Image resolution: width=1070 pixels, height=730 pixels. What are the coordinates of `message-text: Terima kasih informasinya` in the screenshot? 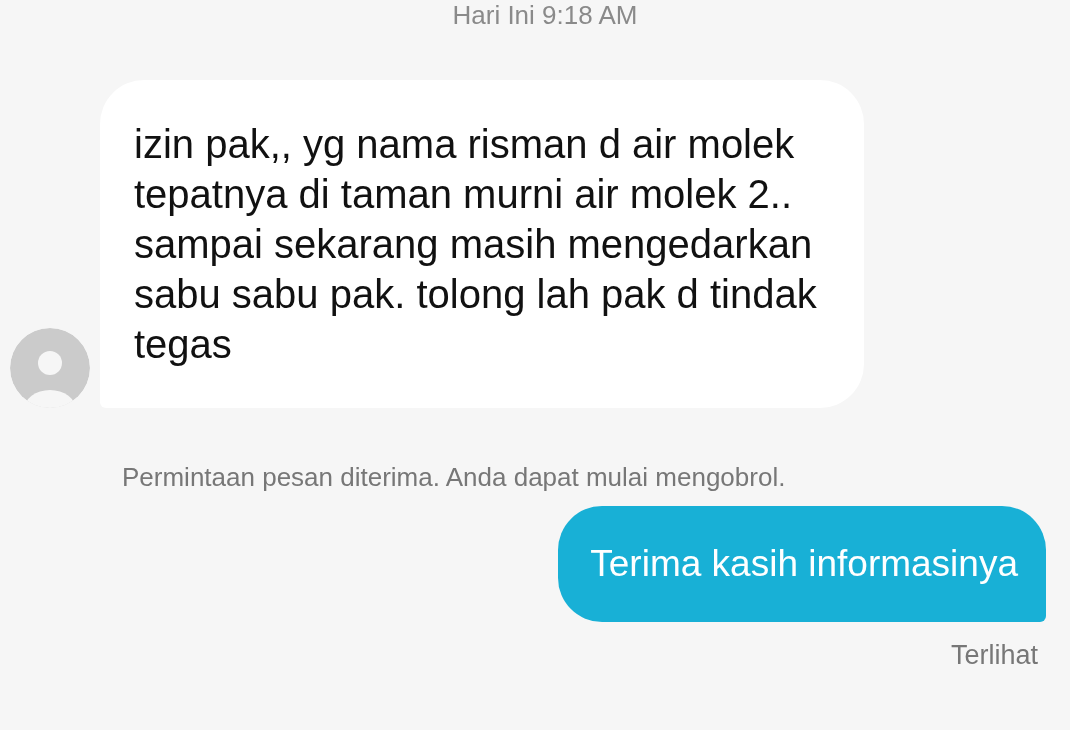 It's located at (804, 563).